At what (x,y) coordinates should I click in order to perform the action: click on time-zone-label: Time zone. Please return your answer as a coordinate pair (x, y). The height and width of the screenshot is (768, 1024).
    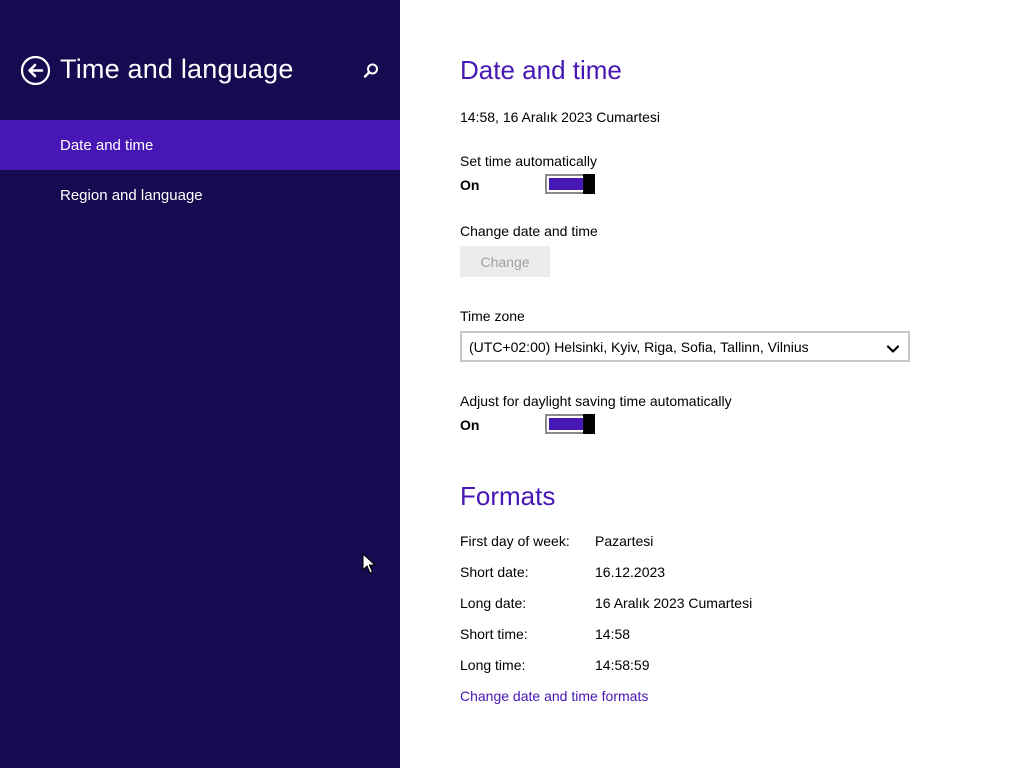
    Looking at the image, I should click on (492, 316).